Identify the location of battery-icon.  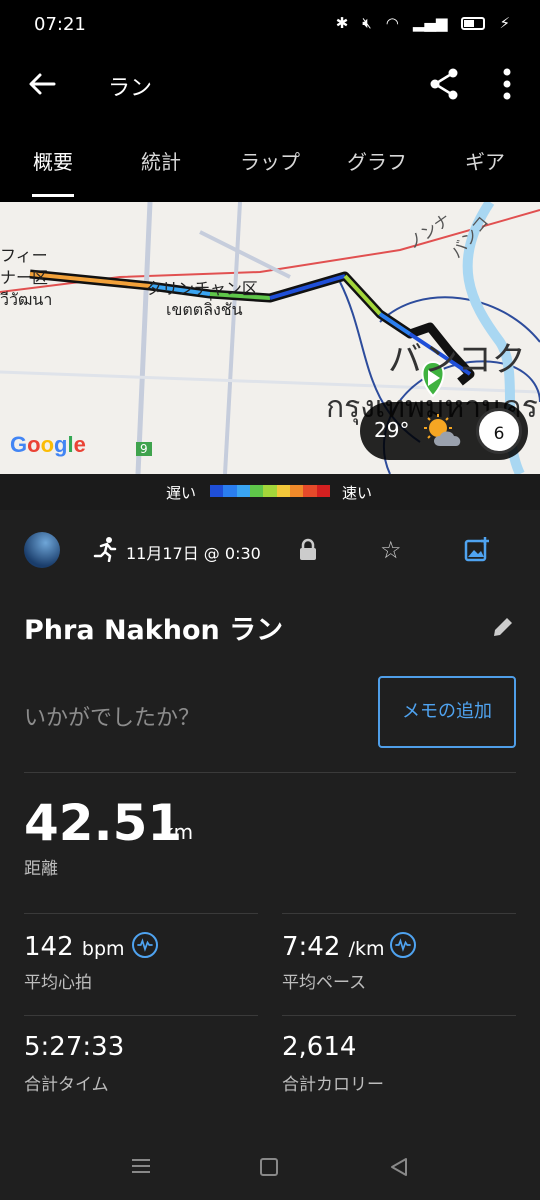
(473, 23).